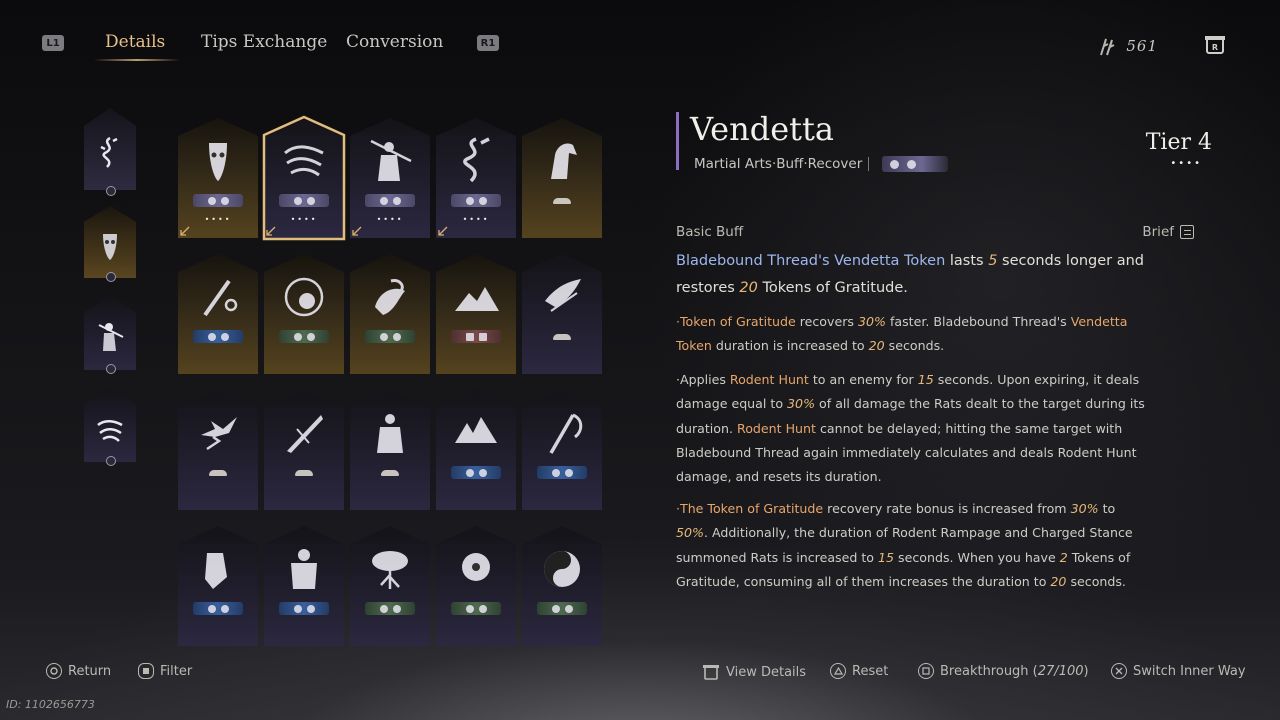 The height and width of the screenshot is (720, 1280). What do you see at coordinates (1215, 45) in the screenshot?
I see `r3-stick-icon: R` at bounding box center [1215, 45].